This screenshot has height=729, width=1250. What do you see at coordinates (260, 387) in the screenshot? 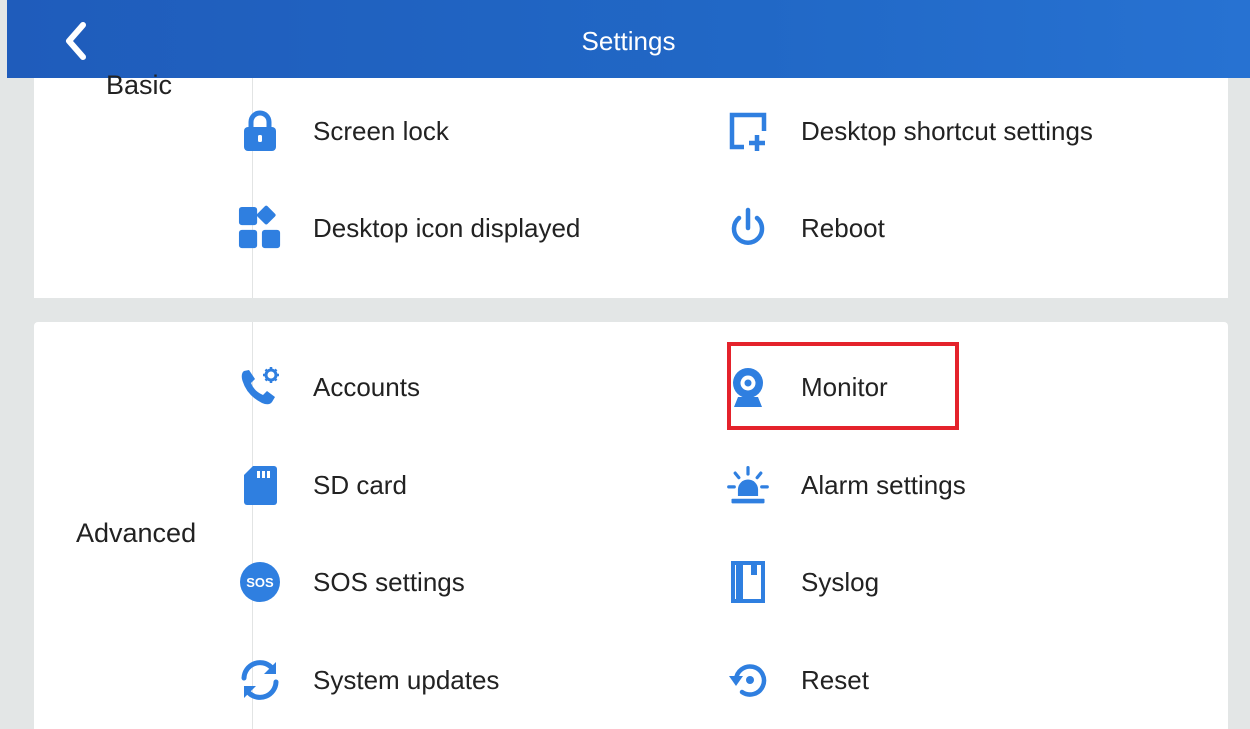
I see `phone-settings-icon` at bounding box center [260, 387].